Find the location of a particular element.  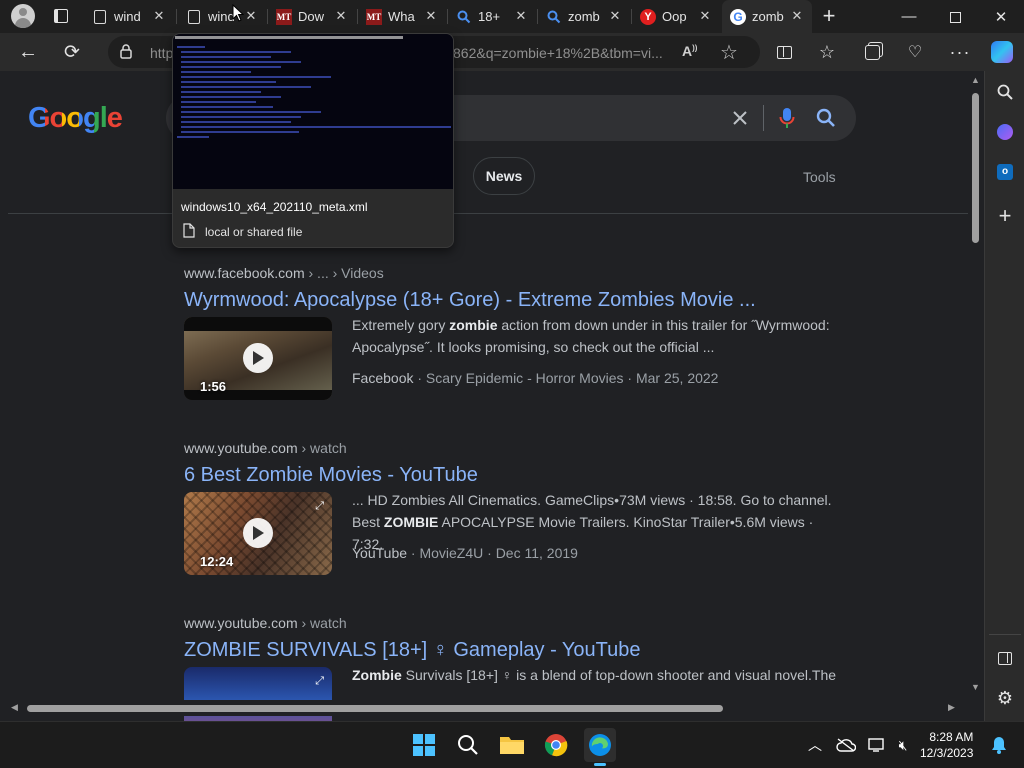

edge-button is located at coordinates (600, 747).